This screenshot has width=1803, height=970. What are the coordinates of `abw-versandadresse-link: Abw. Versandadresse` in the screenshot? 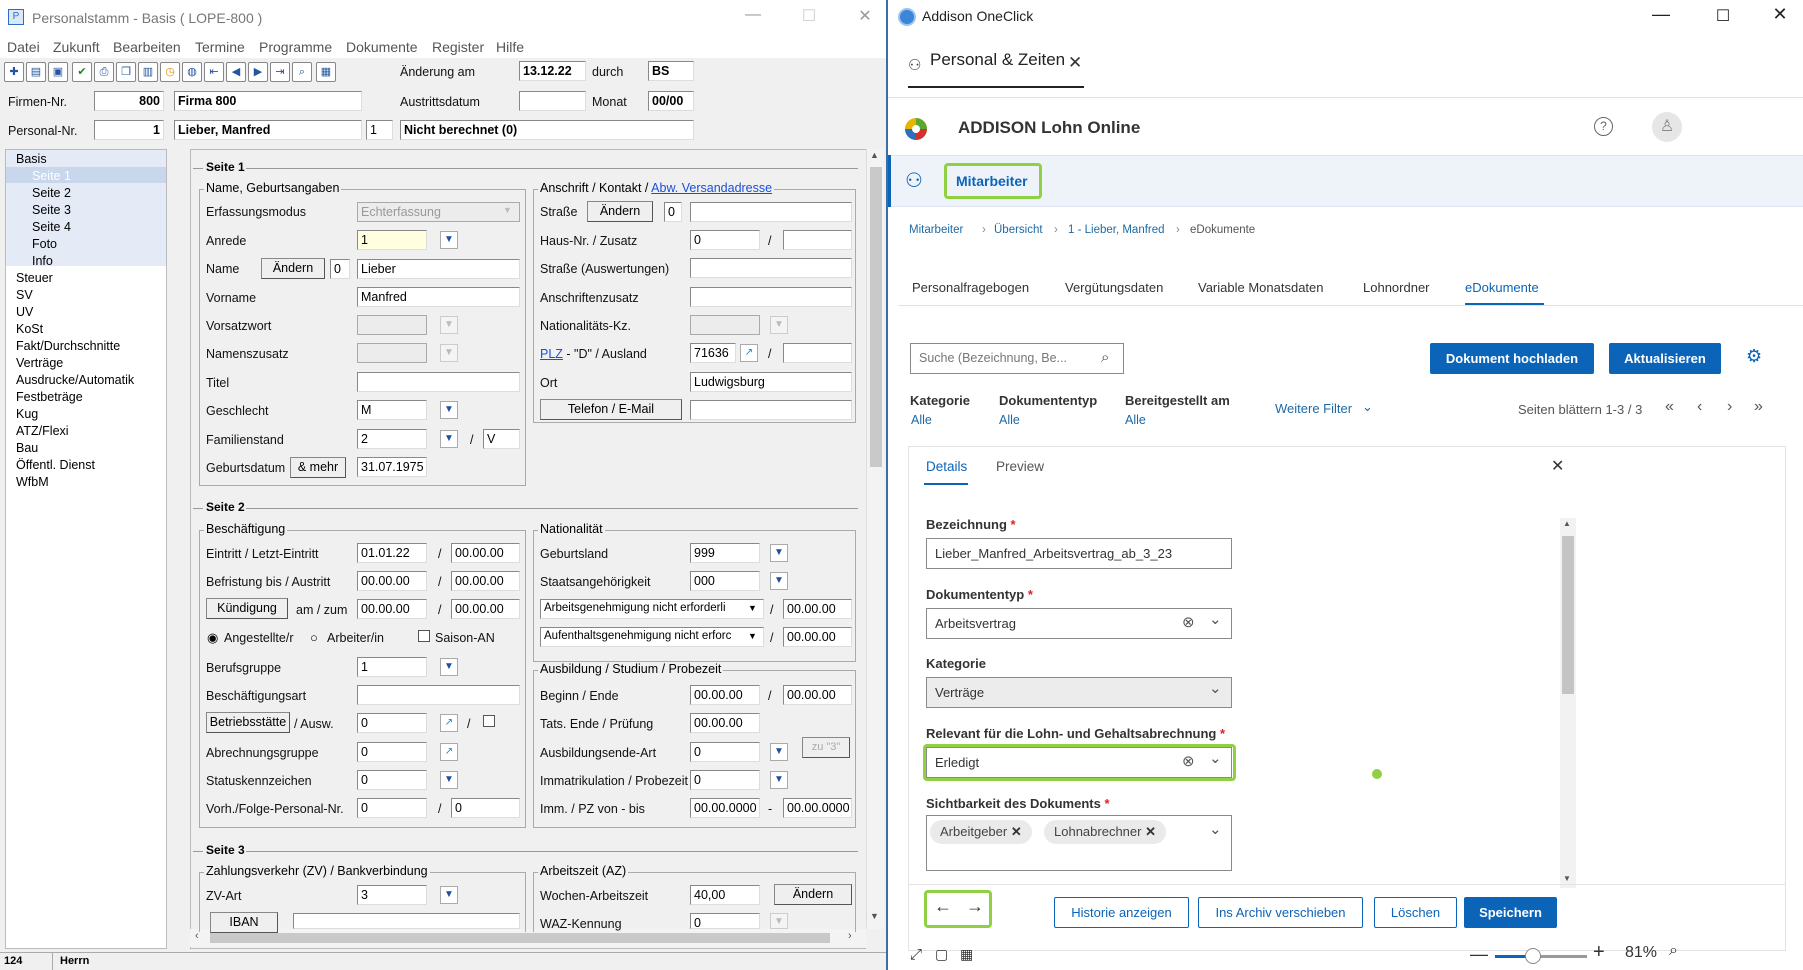 It's located at (711, 188).